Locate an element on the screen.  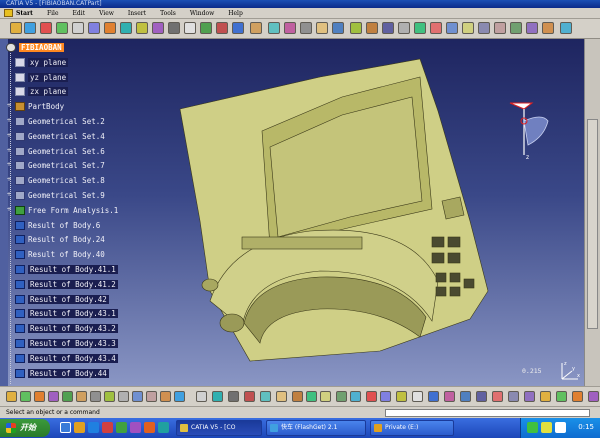
catia-menu-logo-icon is located at coordinates (8, 13).